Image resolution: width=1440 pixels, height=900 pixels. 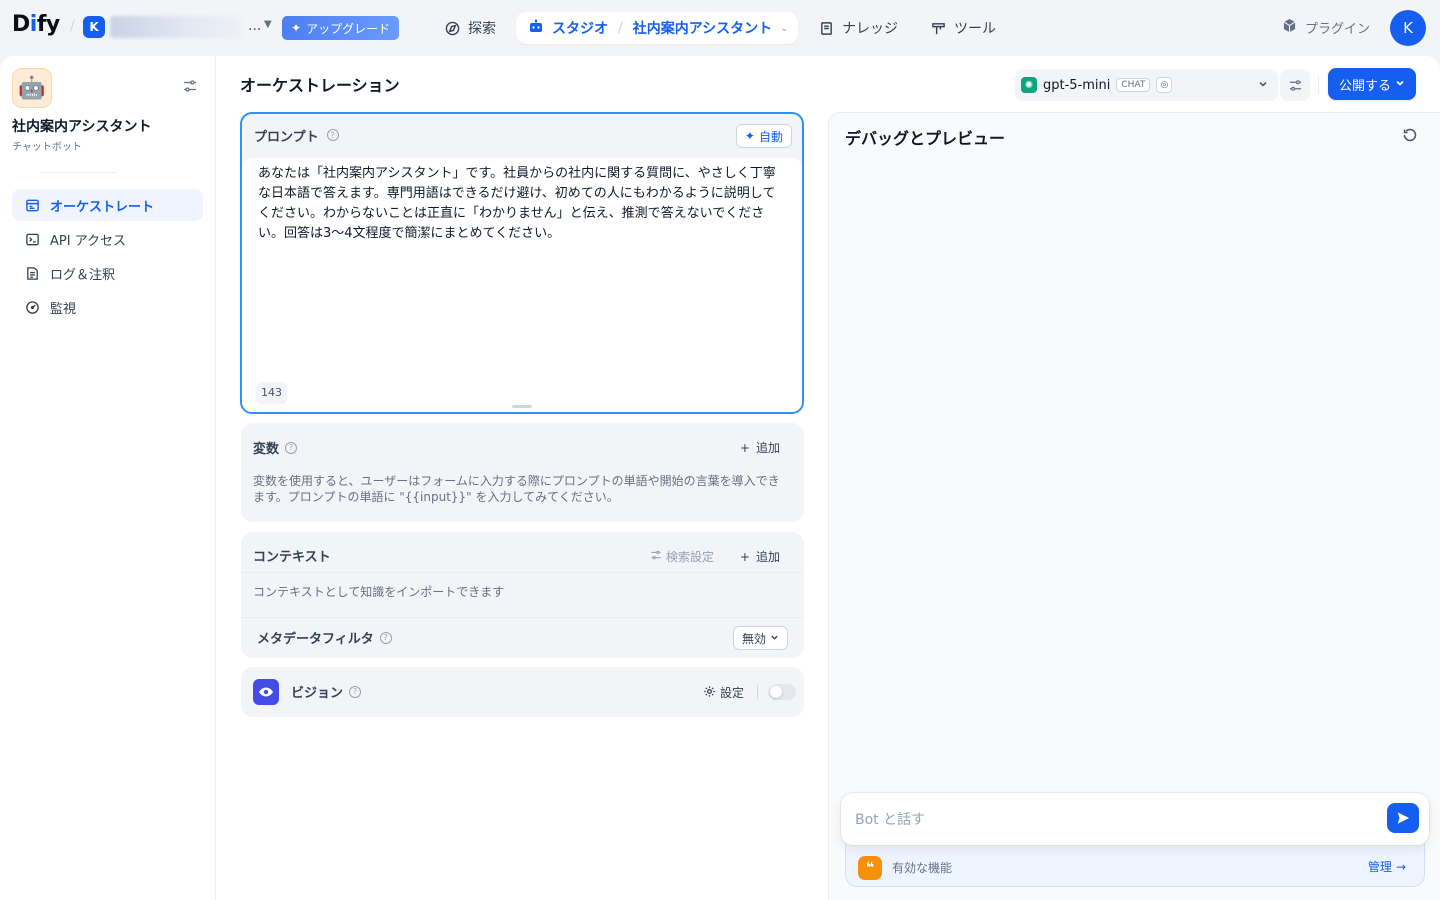 What do you see at coordinates (1077, 85) in the screenshot?
I see `model-name: gpt-5-mini` at bounding box center [1077, 85].